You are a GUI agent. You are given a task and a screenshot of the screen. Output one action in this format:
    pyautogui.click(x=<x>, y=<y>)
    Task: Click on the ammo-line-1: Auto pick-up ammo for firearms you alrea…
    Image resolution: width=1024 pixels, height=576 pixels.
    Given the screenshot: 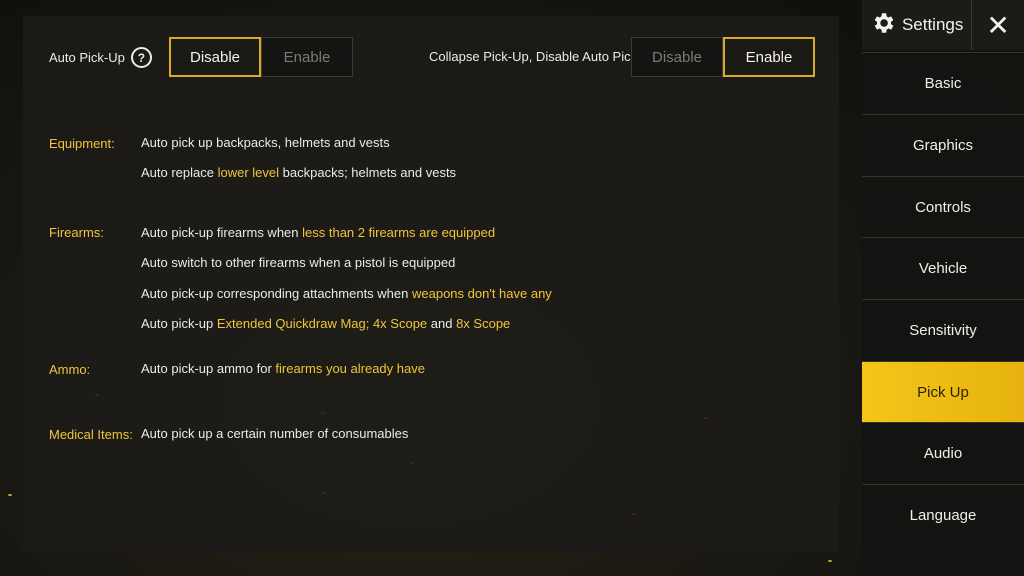 What is the action you would take?
    pyautogui.click(x=283, y=368)
    